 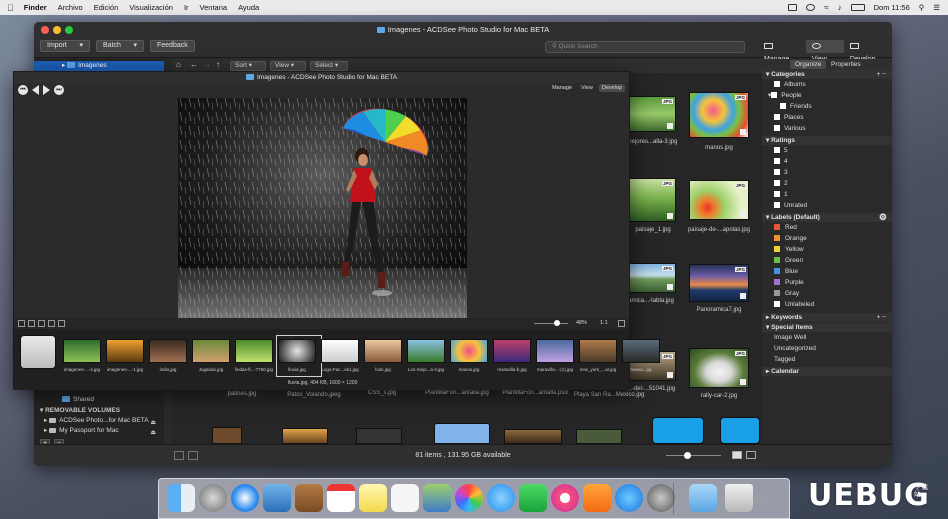 I want to click on zoom-slider, so click(x=551, y=323).